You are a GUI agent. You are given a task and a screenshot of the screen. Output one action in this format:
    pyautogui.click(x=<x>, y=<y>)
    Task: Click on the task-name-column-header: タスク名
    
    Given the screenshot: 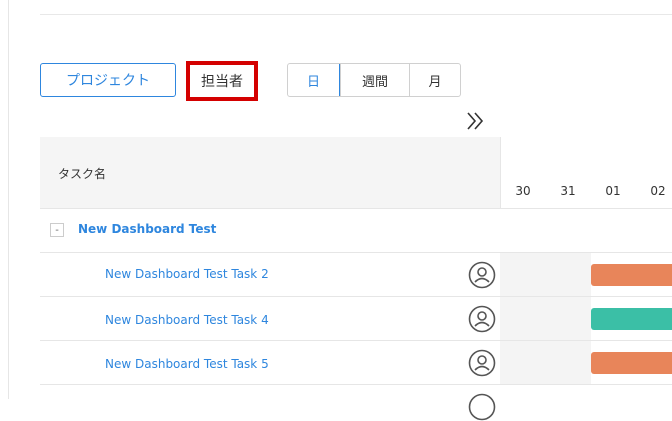 What is the action you would take?
    pyautogui.click(x=82, y=174)
    